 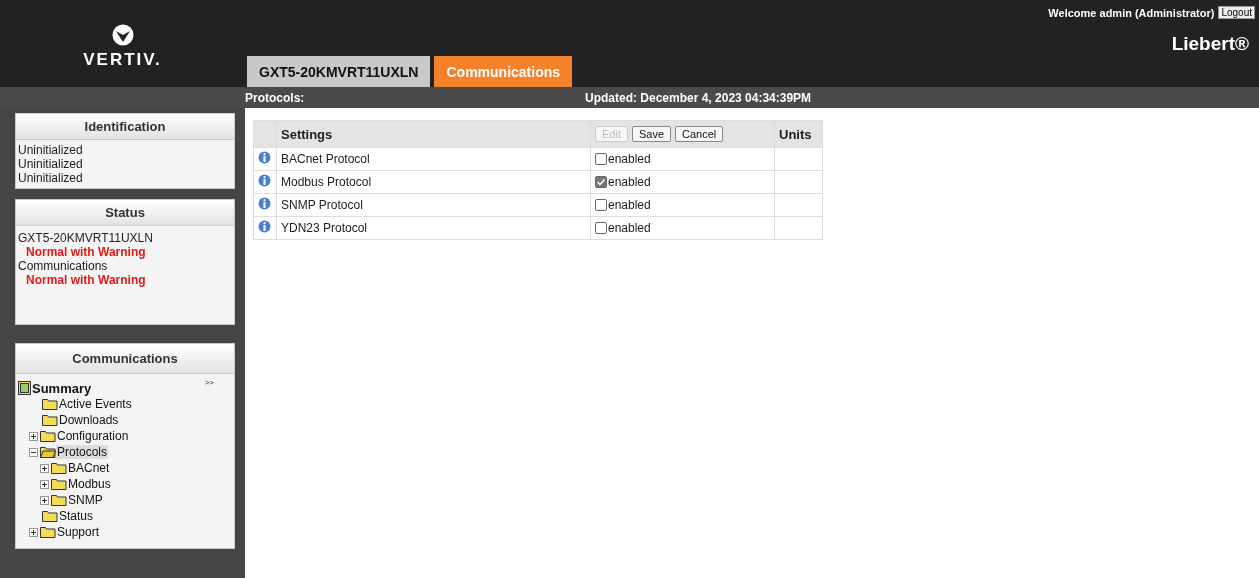 I want to click on status-name: Communications, so click(x=63, y=266).